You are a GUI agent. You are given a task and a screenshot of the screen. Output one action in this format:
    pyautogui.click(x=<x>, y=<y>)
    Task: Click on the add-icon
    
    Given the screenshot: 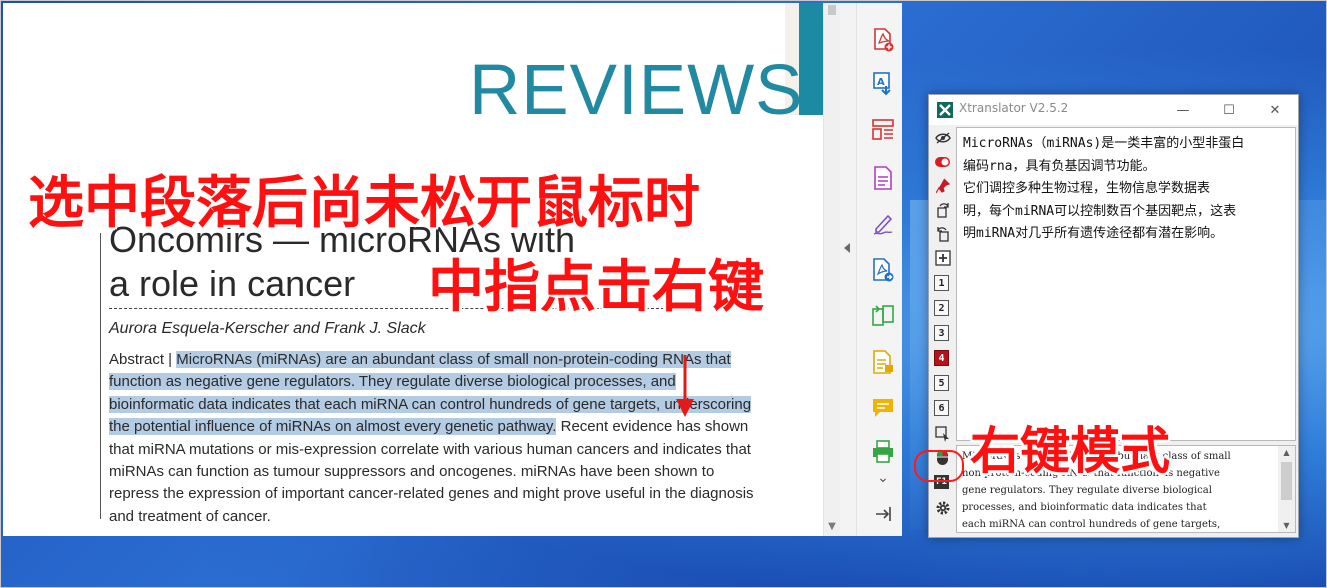 What is the action you would take?
    pyautogui.click(x=942, y=257)
    